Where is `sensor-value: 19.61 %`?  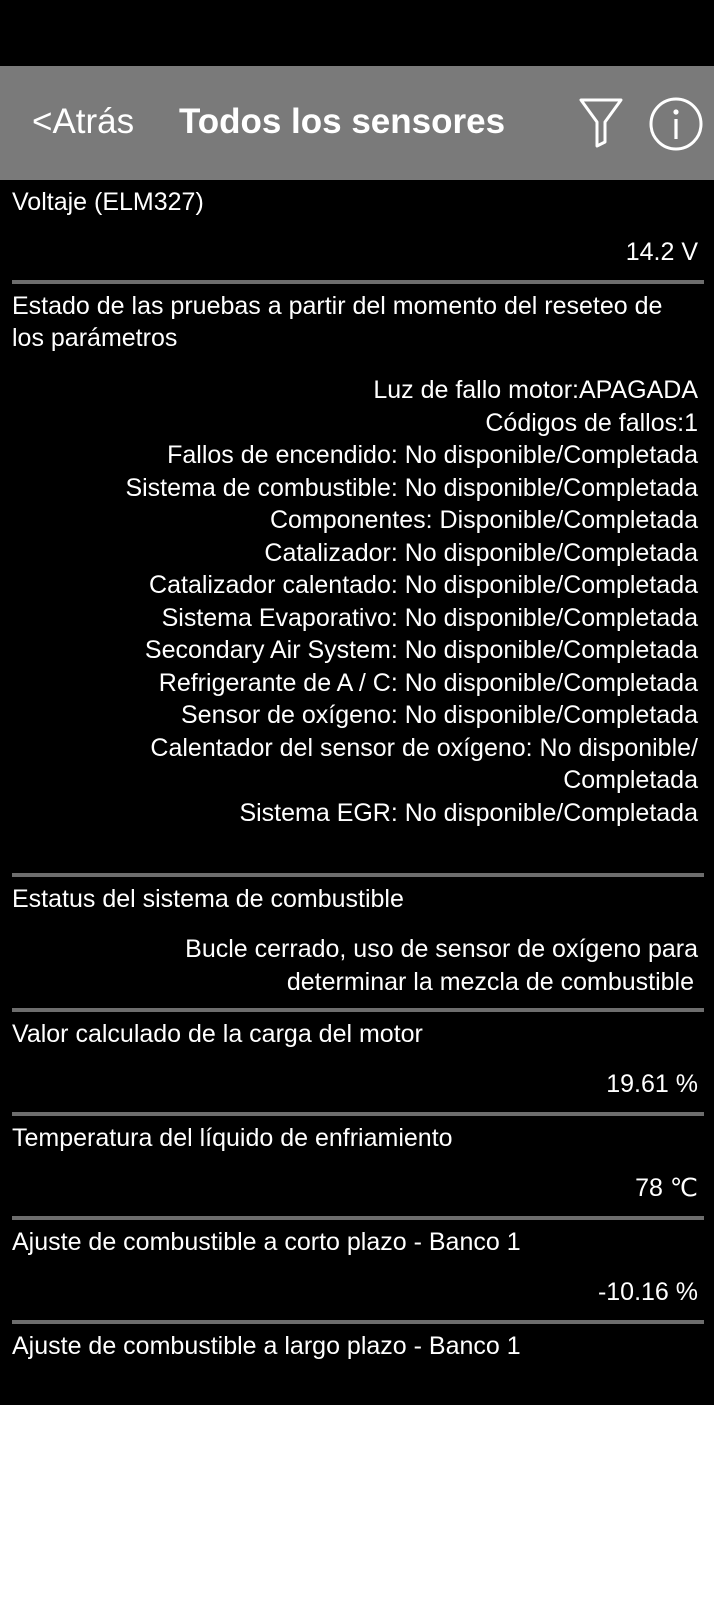 sensor-value: 19.61 % is located at coordinates (652, 1084).